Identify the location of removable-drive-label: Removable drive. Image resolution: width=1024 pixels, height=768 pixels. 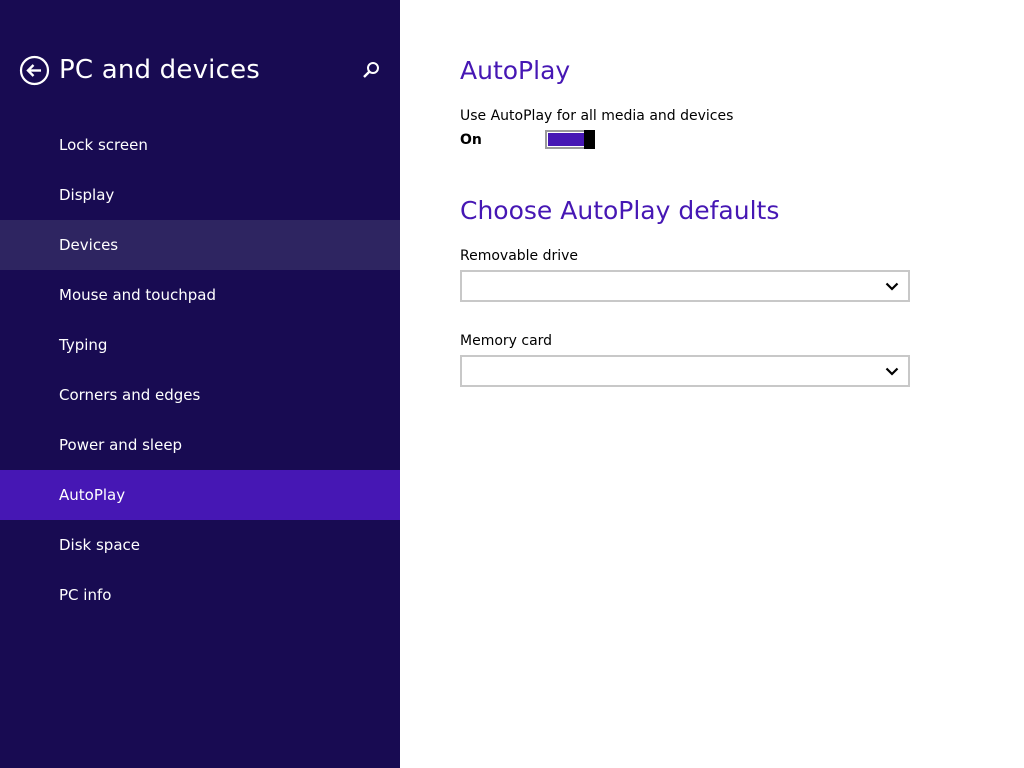
(519, 256).